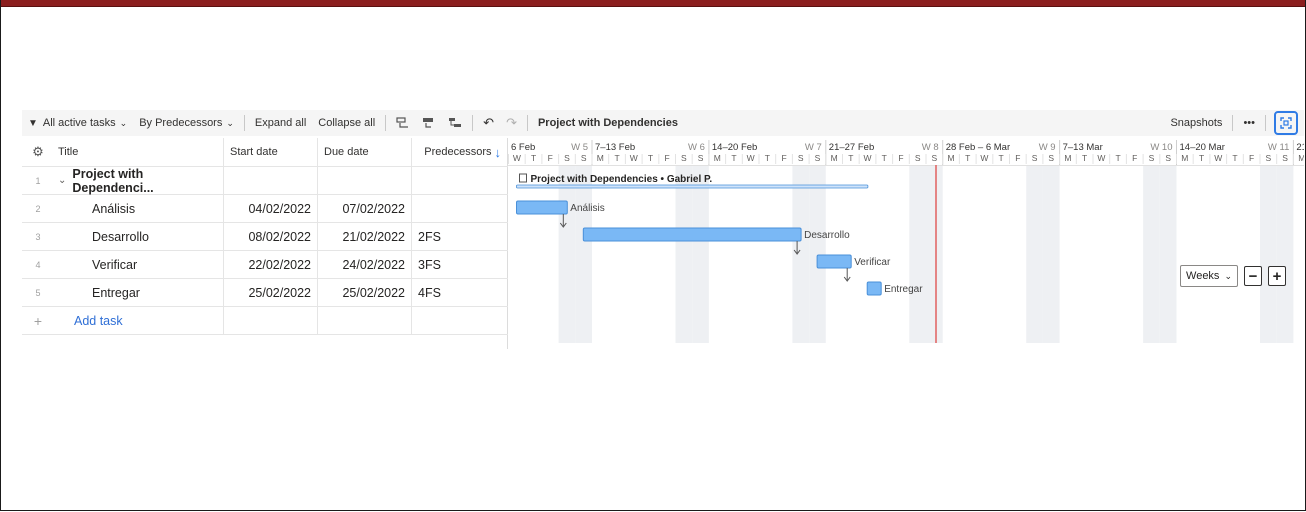 This screenshot has height=512, width=1306. Describe the element at coordinates (271, 292) in the screenshot. I see `start-date-cell: 25/02/2022` at that location.